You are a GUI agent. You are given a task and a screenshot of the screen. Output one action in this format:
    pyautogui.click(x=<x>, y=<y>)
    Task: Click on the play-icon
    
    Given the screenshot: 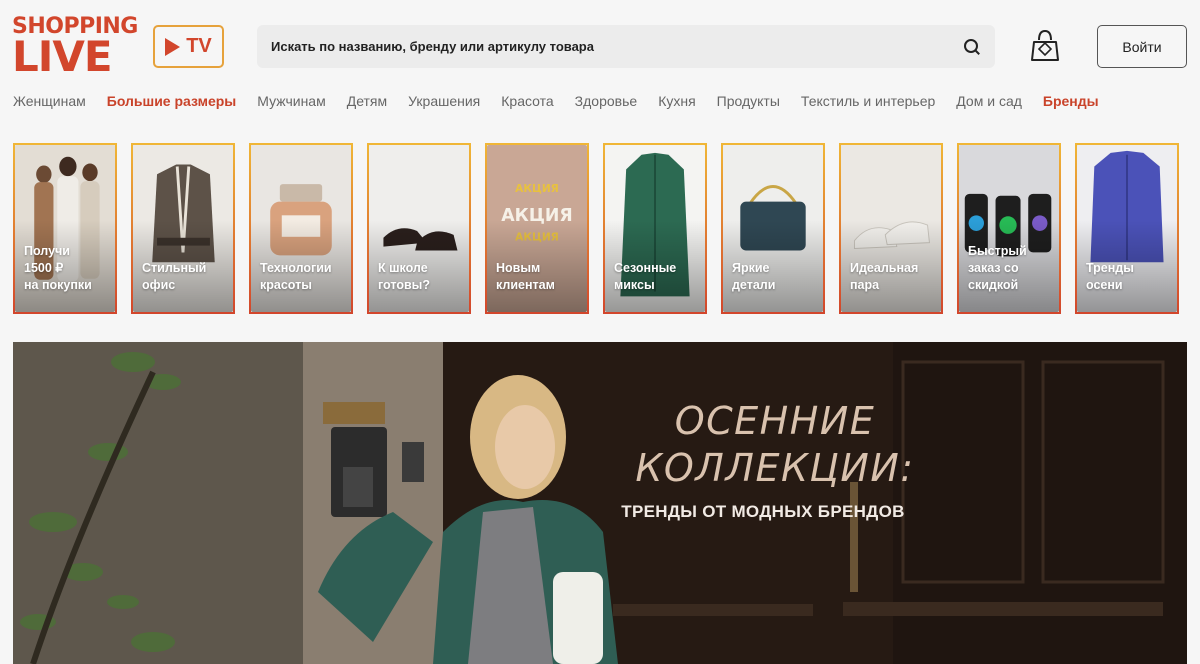 What is the action you would take?
    pyautogui.click(x=173, y=46)
    